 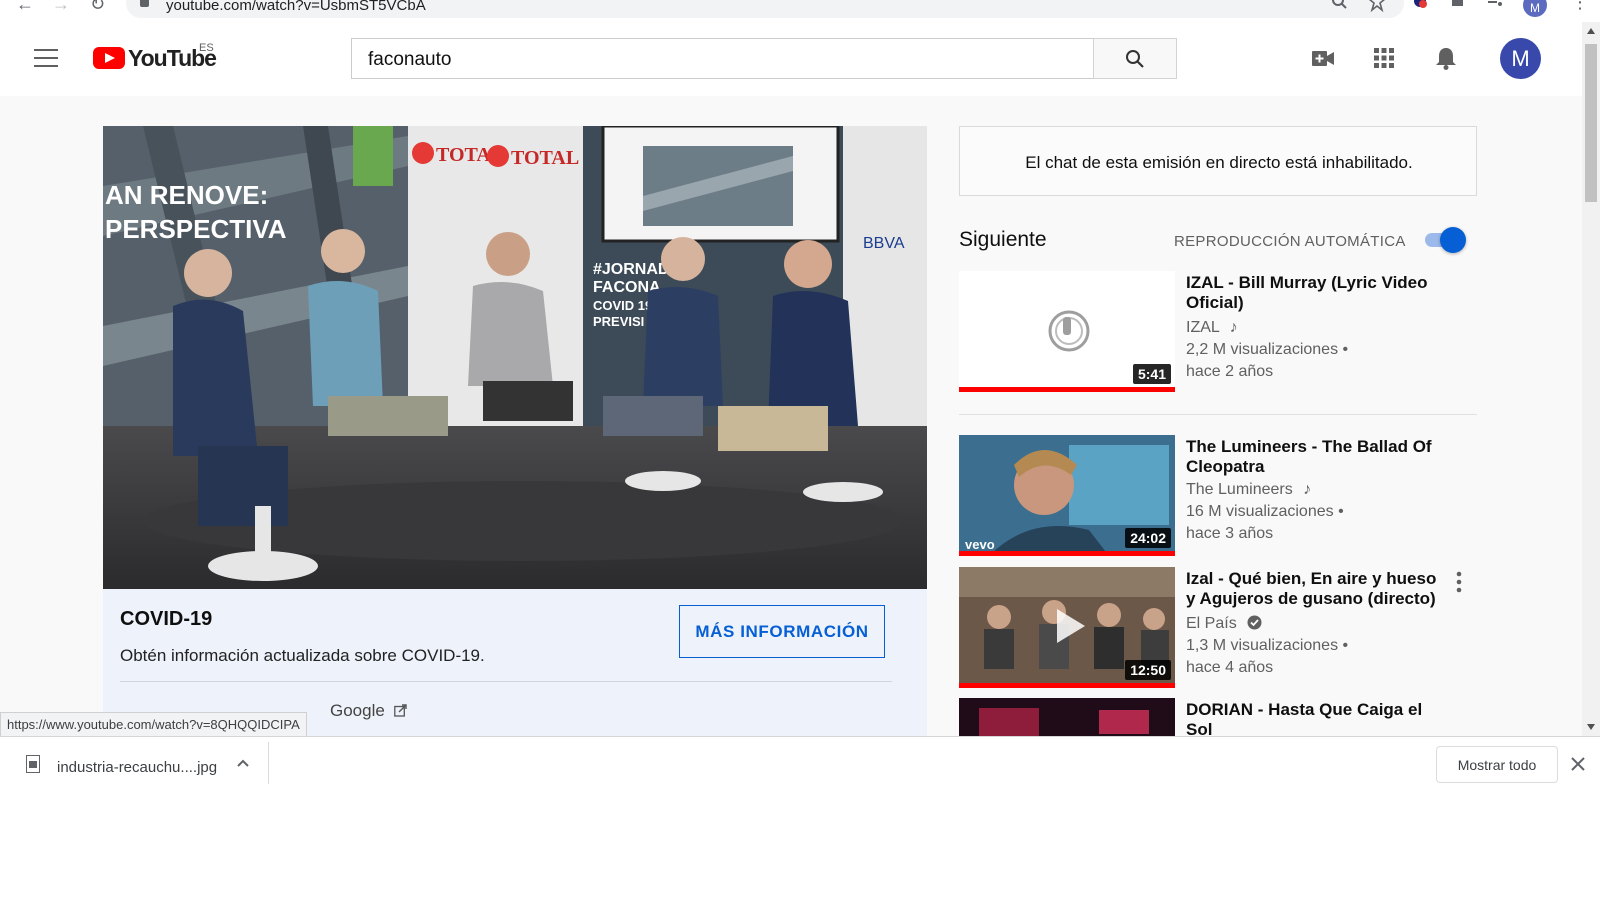 What do you see at coordinates (1067, 331) in the screenshot?
I see `video-thumbnail: 5:41` at bounding box center [1067, 331].